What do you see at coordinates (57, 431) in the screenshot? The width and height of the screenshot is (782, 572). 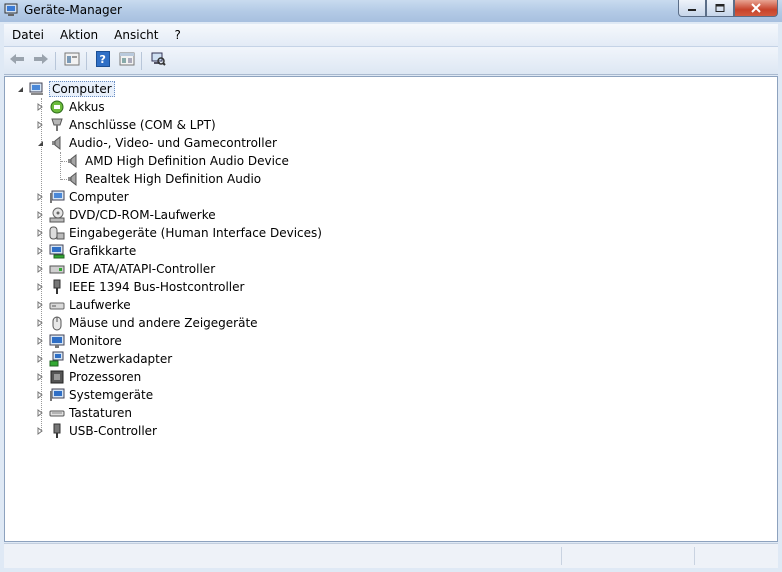 I see `usb-icon` at bounding box center [57, 431].